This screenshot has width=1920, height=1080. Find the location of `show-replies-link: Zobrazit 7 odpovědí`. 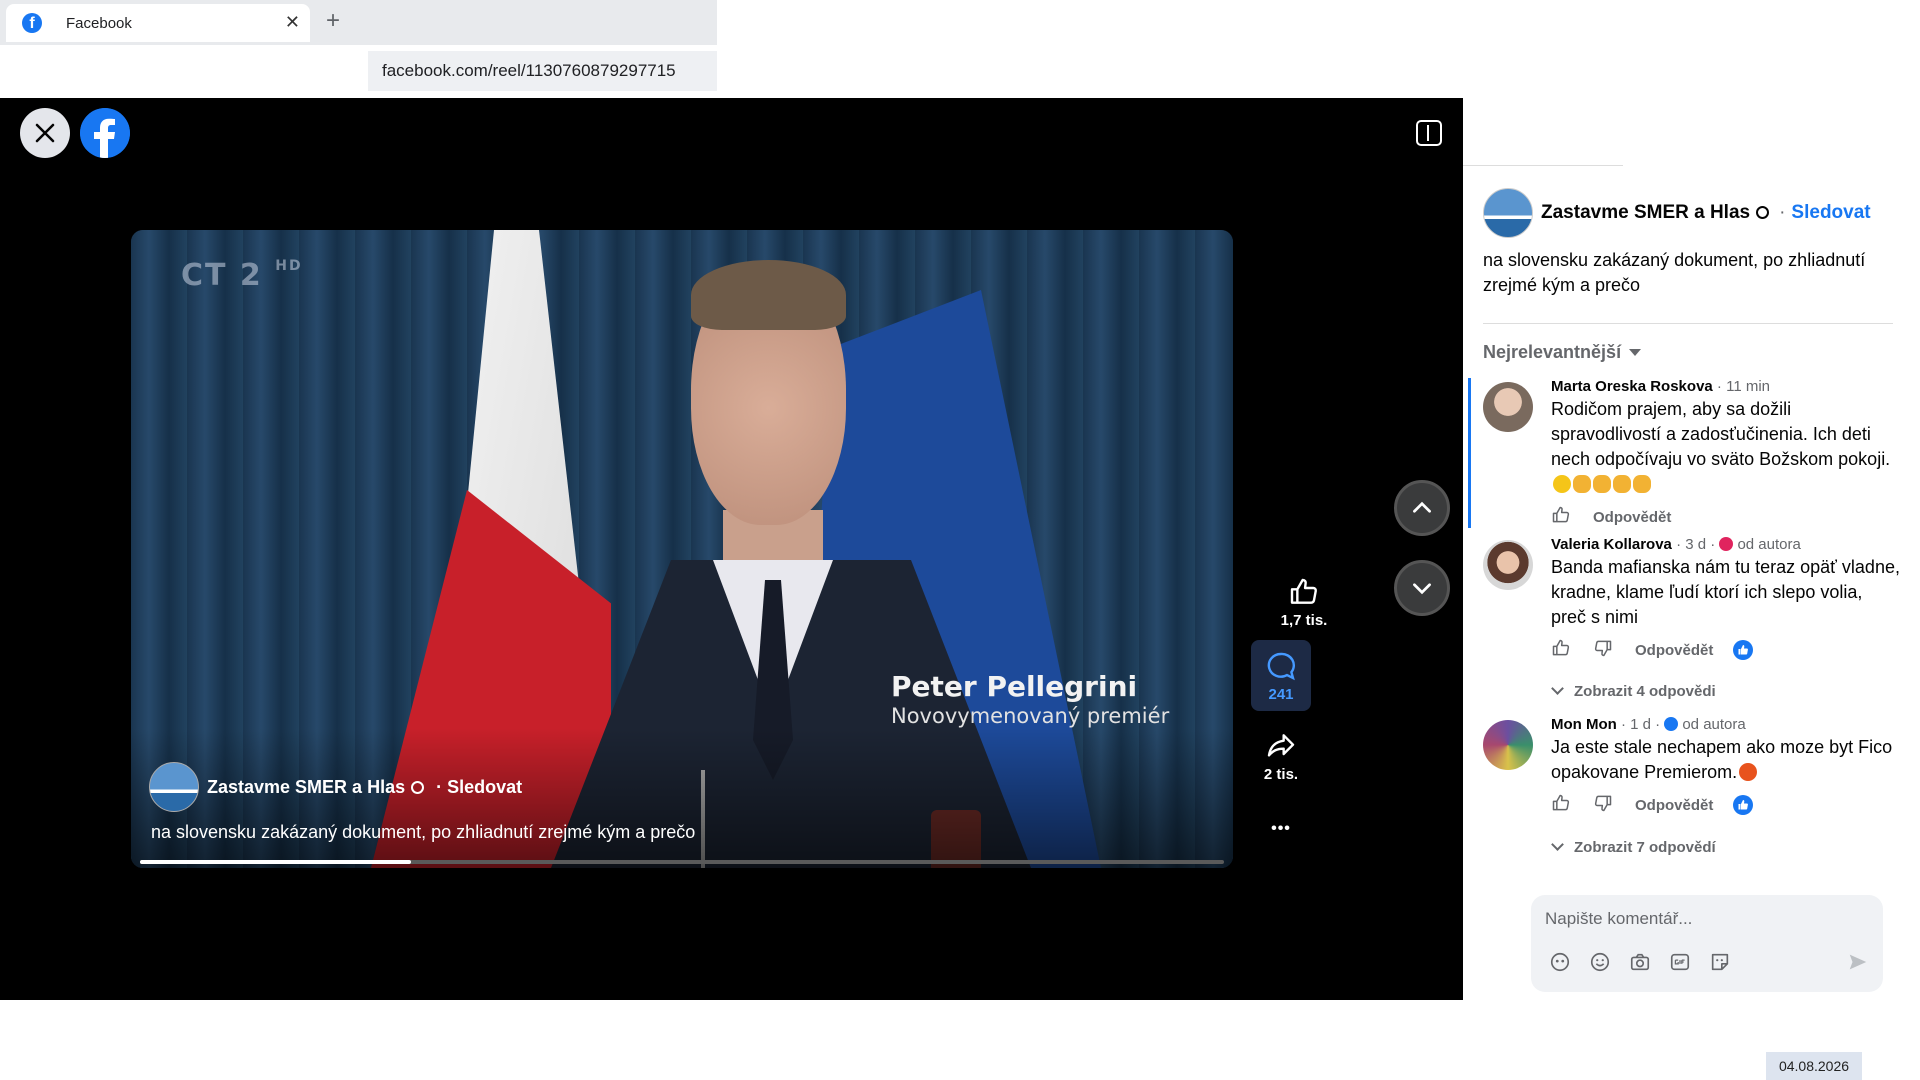

show-replies-link: Zobrazit 7 odpovědí is located at coordinates (1634, 847).